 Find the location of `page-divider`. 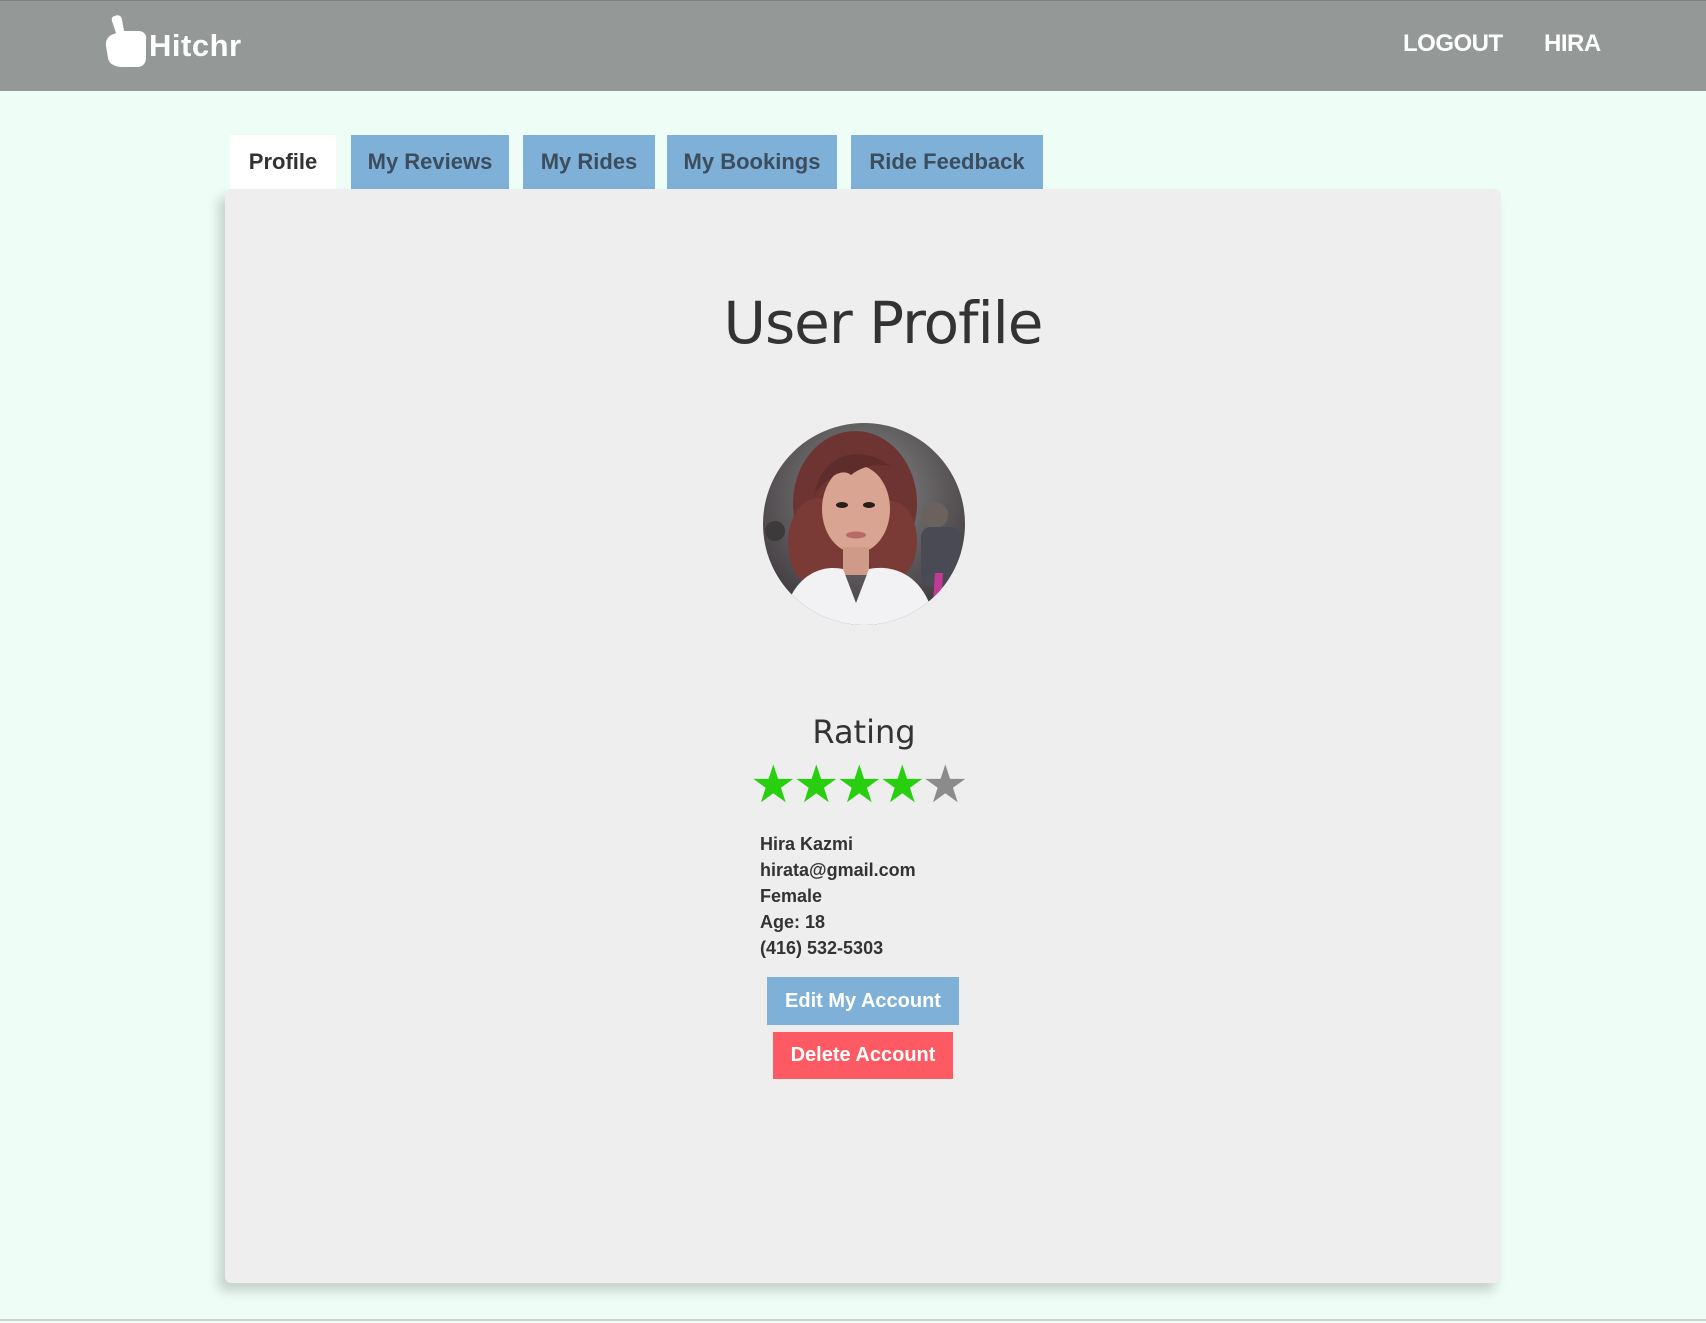

page-divider is located at coordinates (853, 1320).